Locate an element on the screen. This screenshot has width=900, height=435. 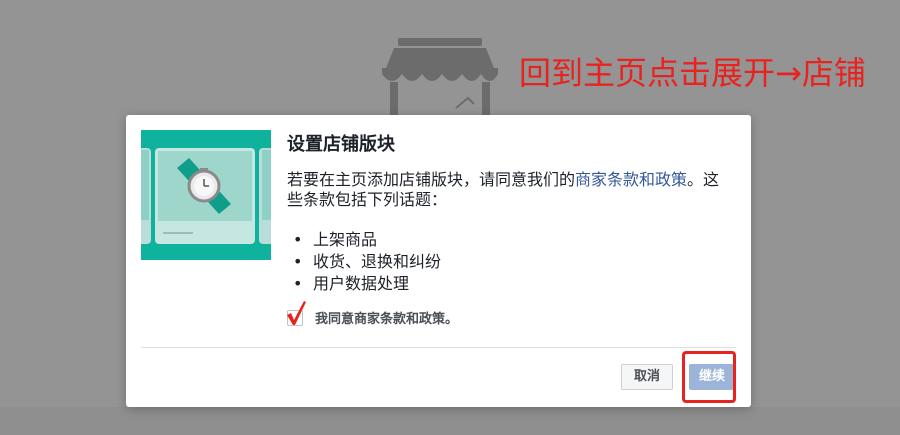
topics-list: • 上架商品 • 收货、退换和纠纷 • 用户数据处理 is located at coordinates (364, 262).